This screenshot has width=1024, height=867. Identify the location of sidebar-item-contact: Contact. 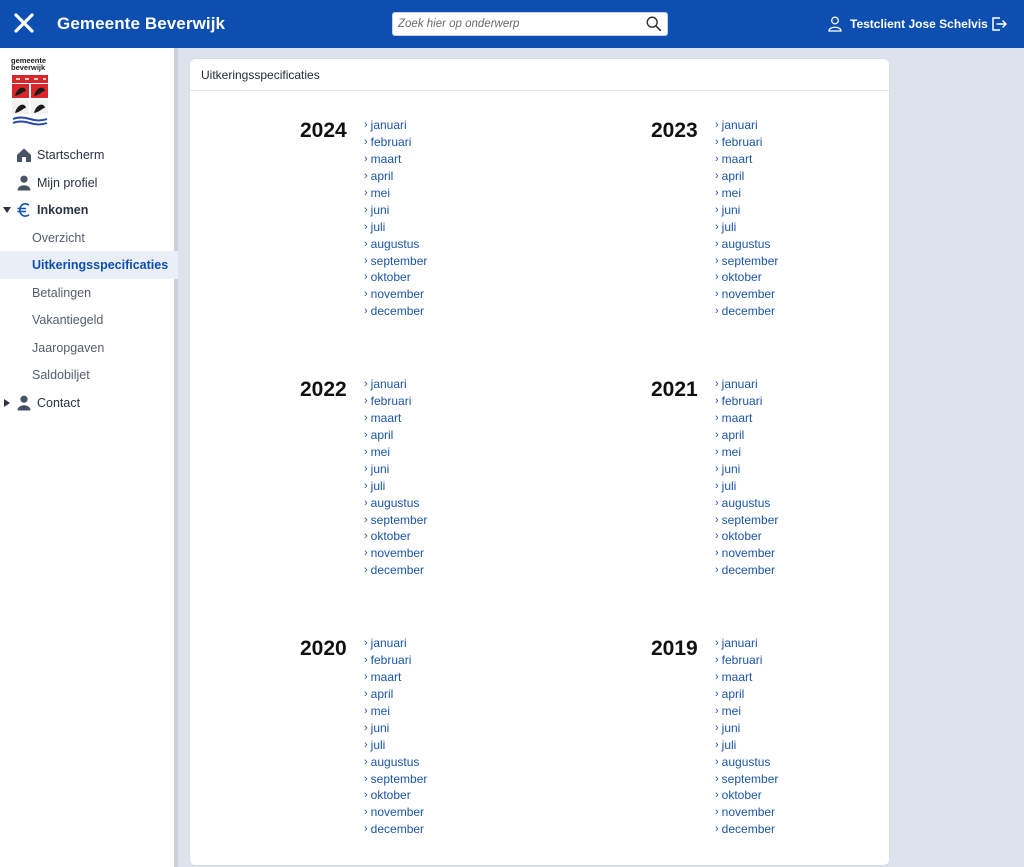
(89, 403).